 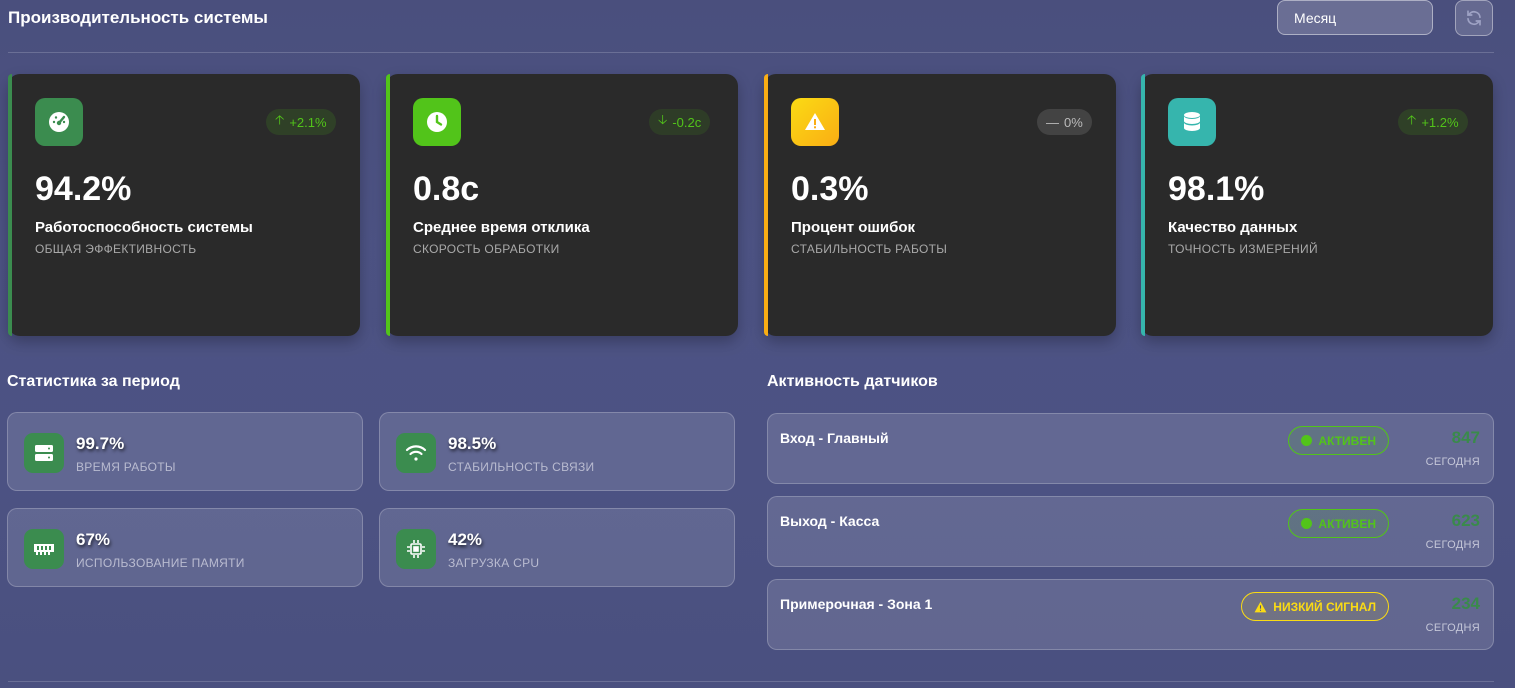 I want to click on stat-value: 67%, so click(x=93, y=539).